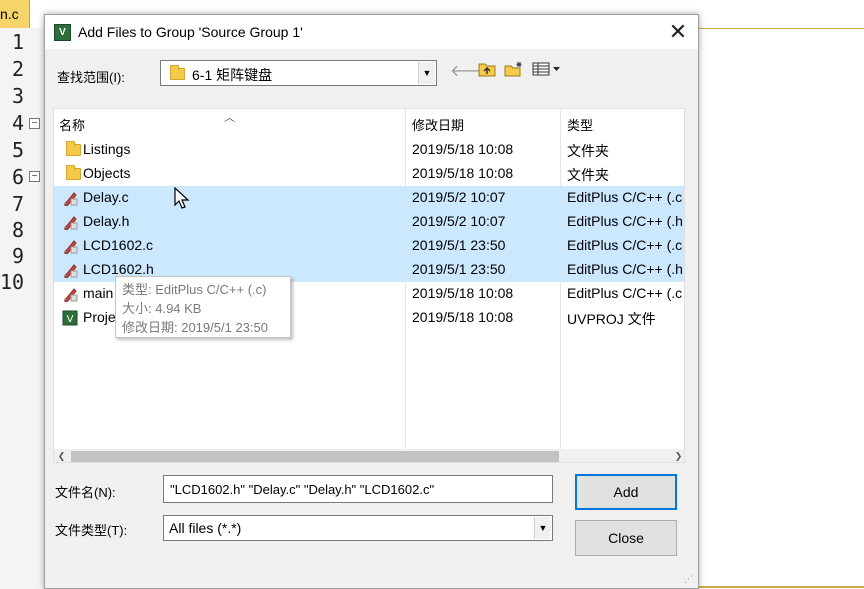 This screenshot has height=589, width=864. What do you see at coordinates (182, 198) in the screenshot?
I see `mouse-cursor-icon` at bounding box center [182, 198].